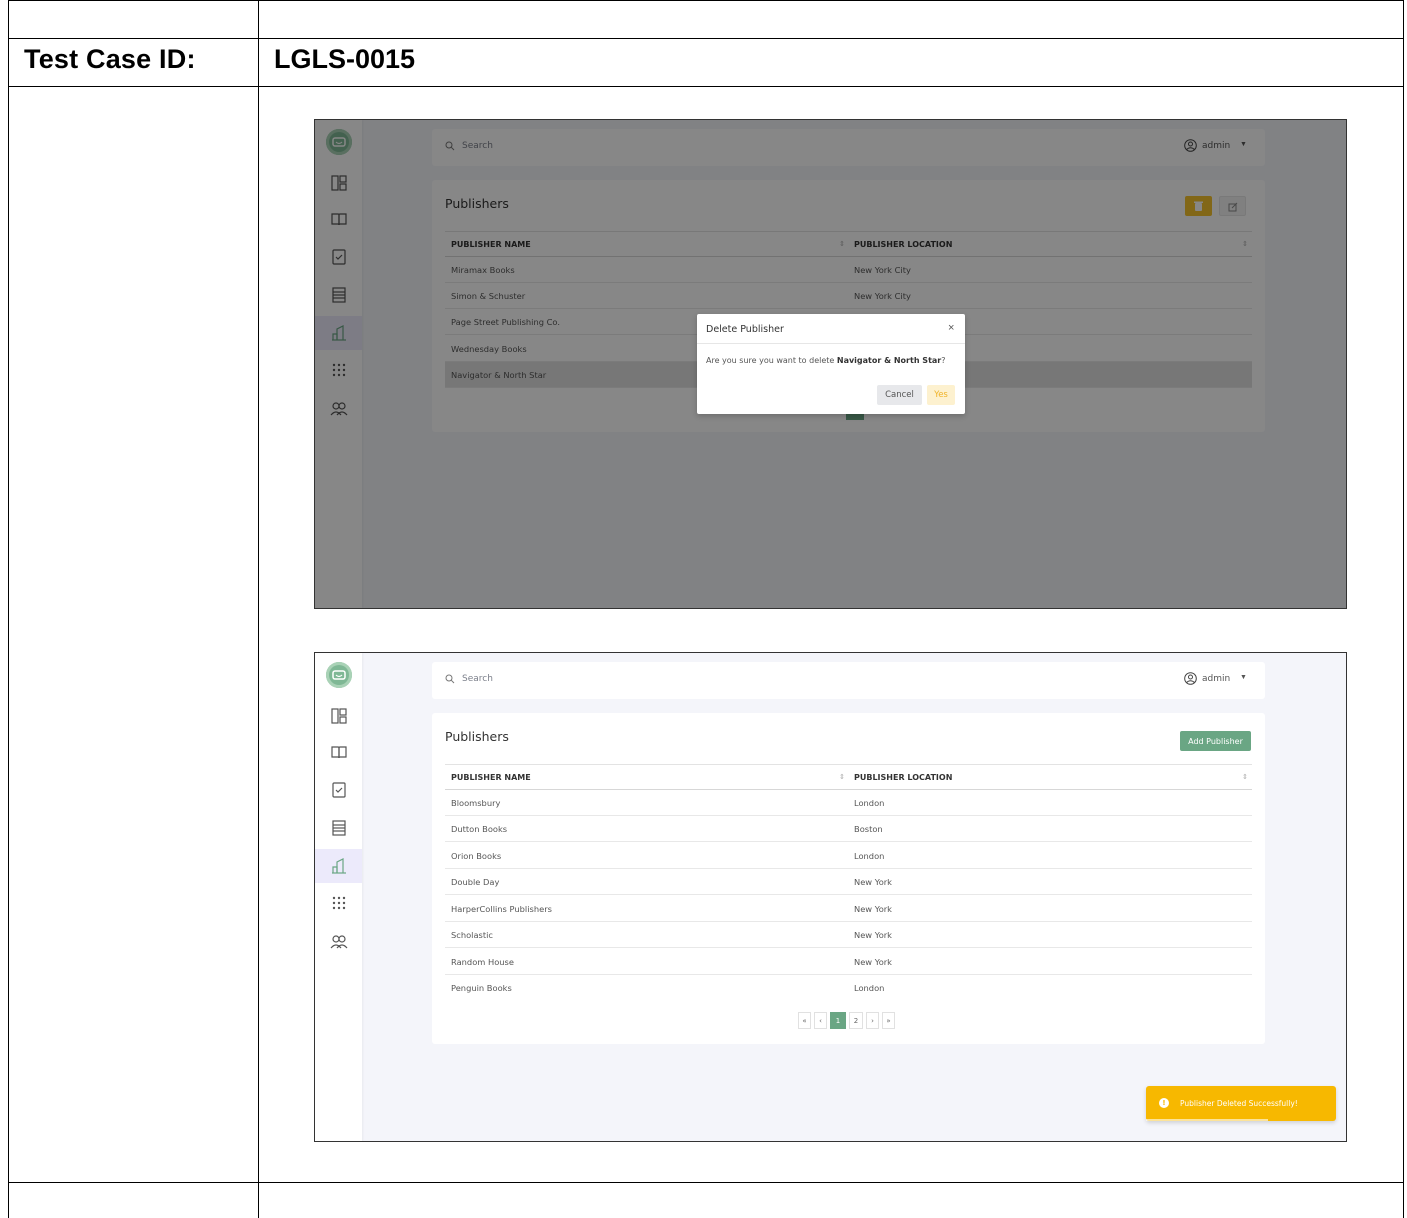 This screenshot has height=1218, width=1407. What do you see at coordinates (872, 1020) in the screenshot?
I see `pagination-next-button: ›` at bounding box center [872, 1020].